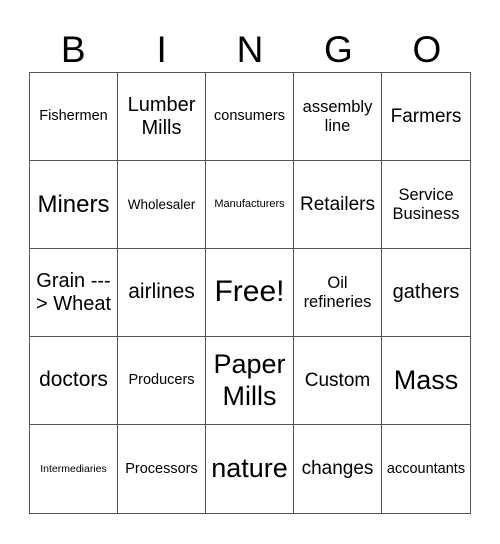 This screenshot has width=500, height=544. What do you see at coordinates (162, 381) in the screenshot?
I see `bingo-cell: Producers` at bounding box center [162, 381].